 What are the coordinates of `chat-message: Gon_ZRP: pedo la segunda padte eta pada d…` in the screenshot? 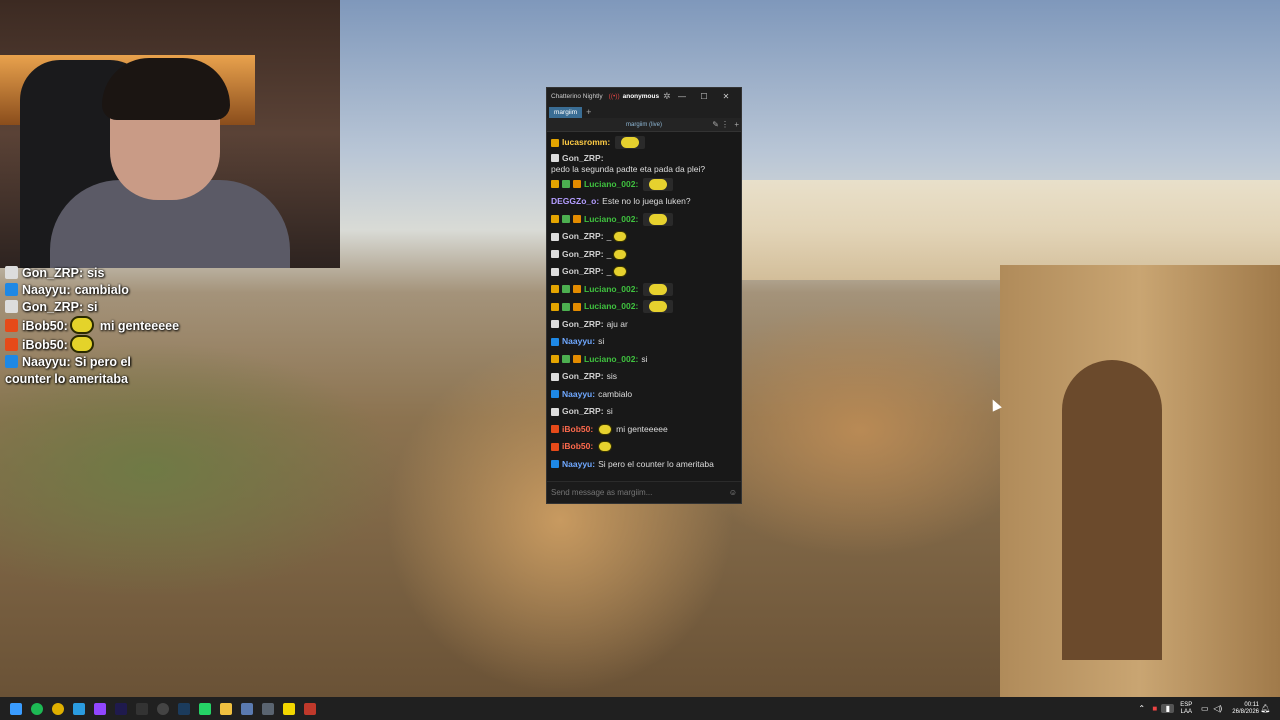 It's located at (644, 164).